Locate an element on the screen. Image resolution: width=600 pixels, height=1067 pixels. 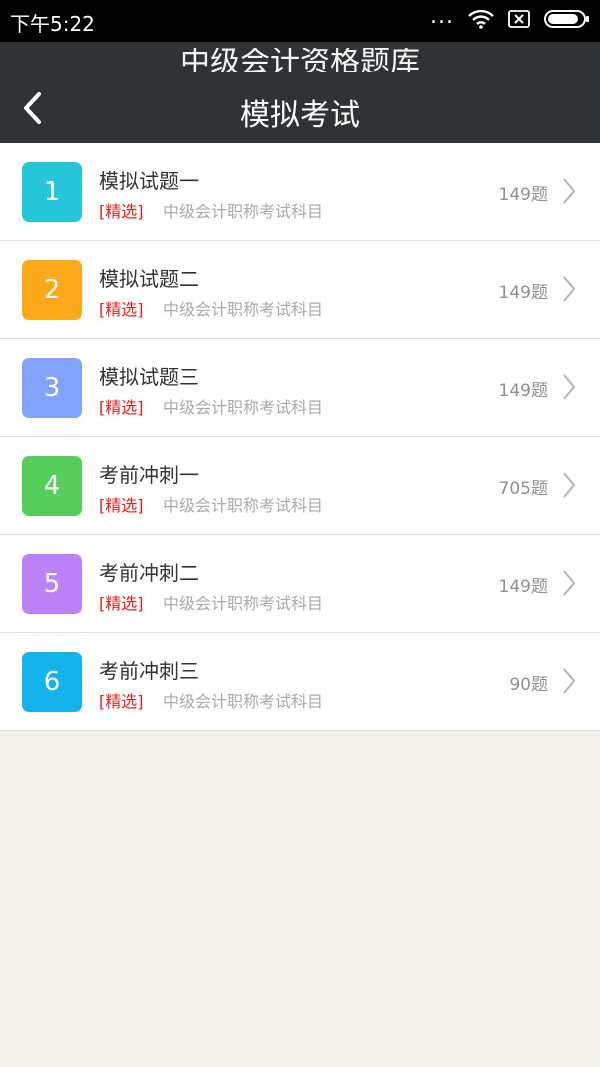
list-item: 3 模拟试题三 [精选] 中级会计职称考试科目 149题 is located at coordinates (300, 388).